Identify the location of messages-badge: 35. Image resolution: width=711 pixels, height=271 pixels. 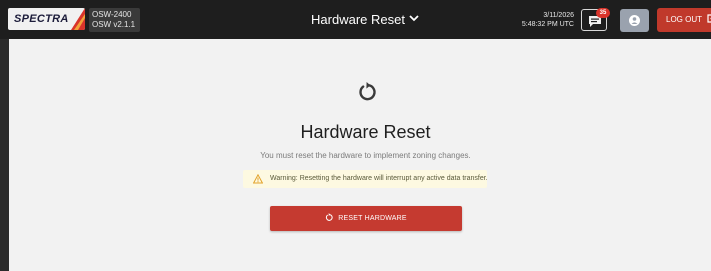
(603, 13).